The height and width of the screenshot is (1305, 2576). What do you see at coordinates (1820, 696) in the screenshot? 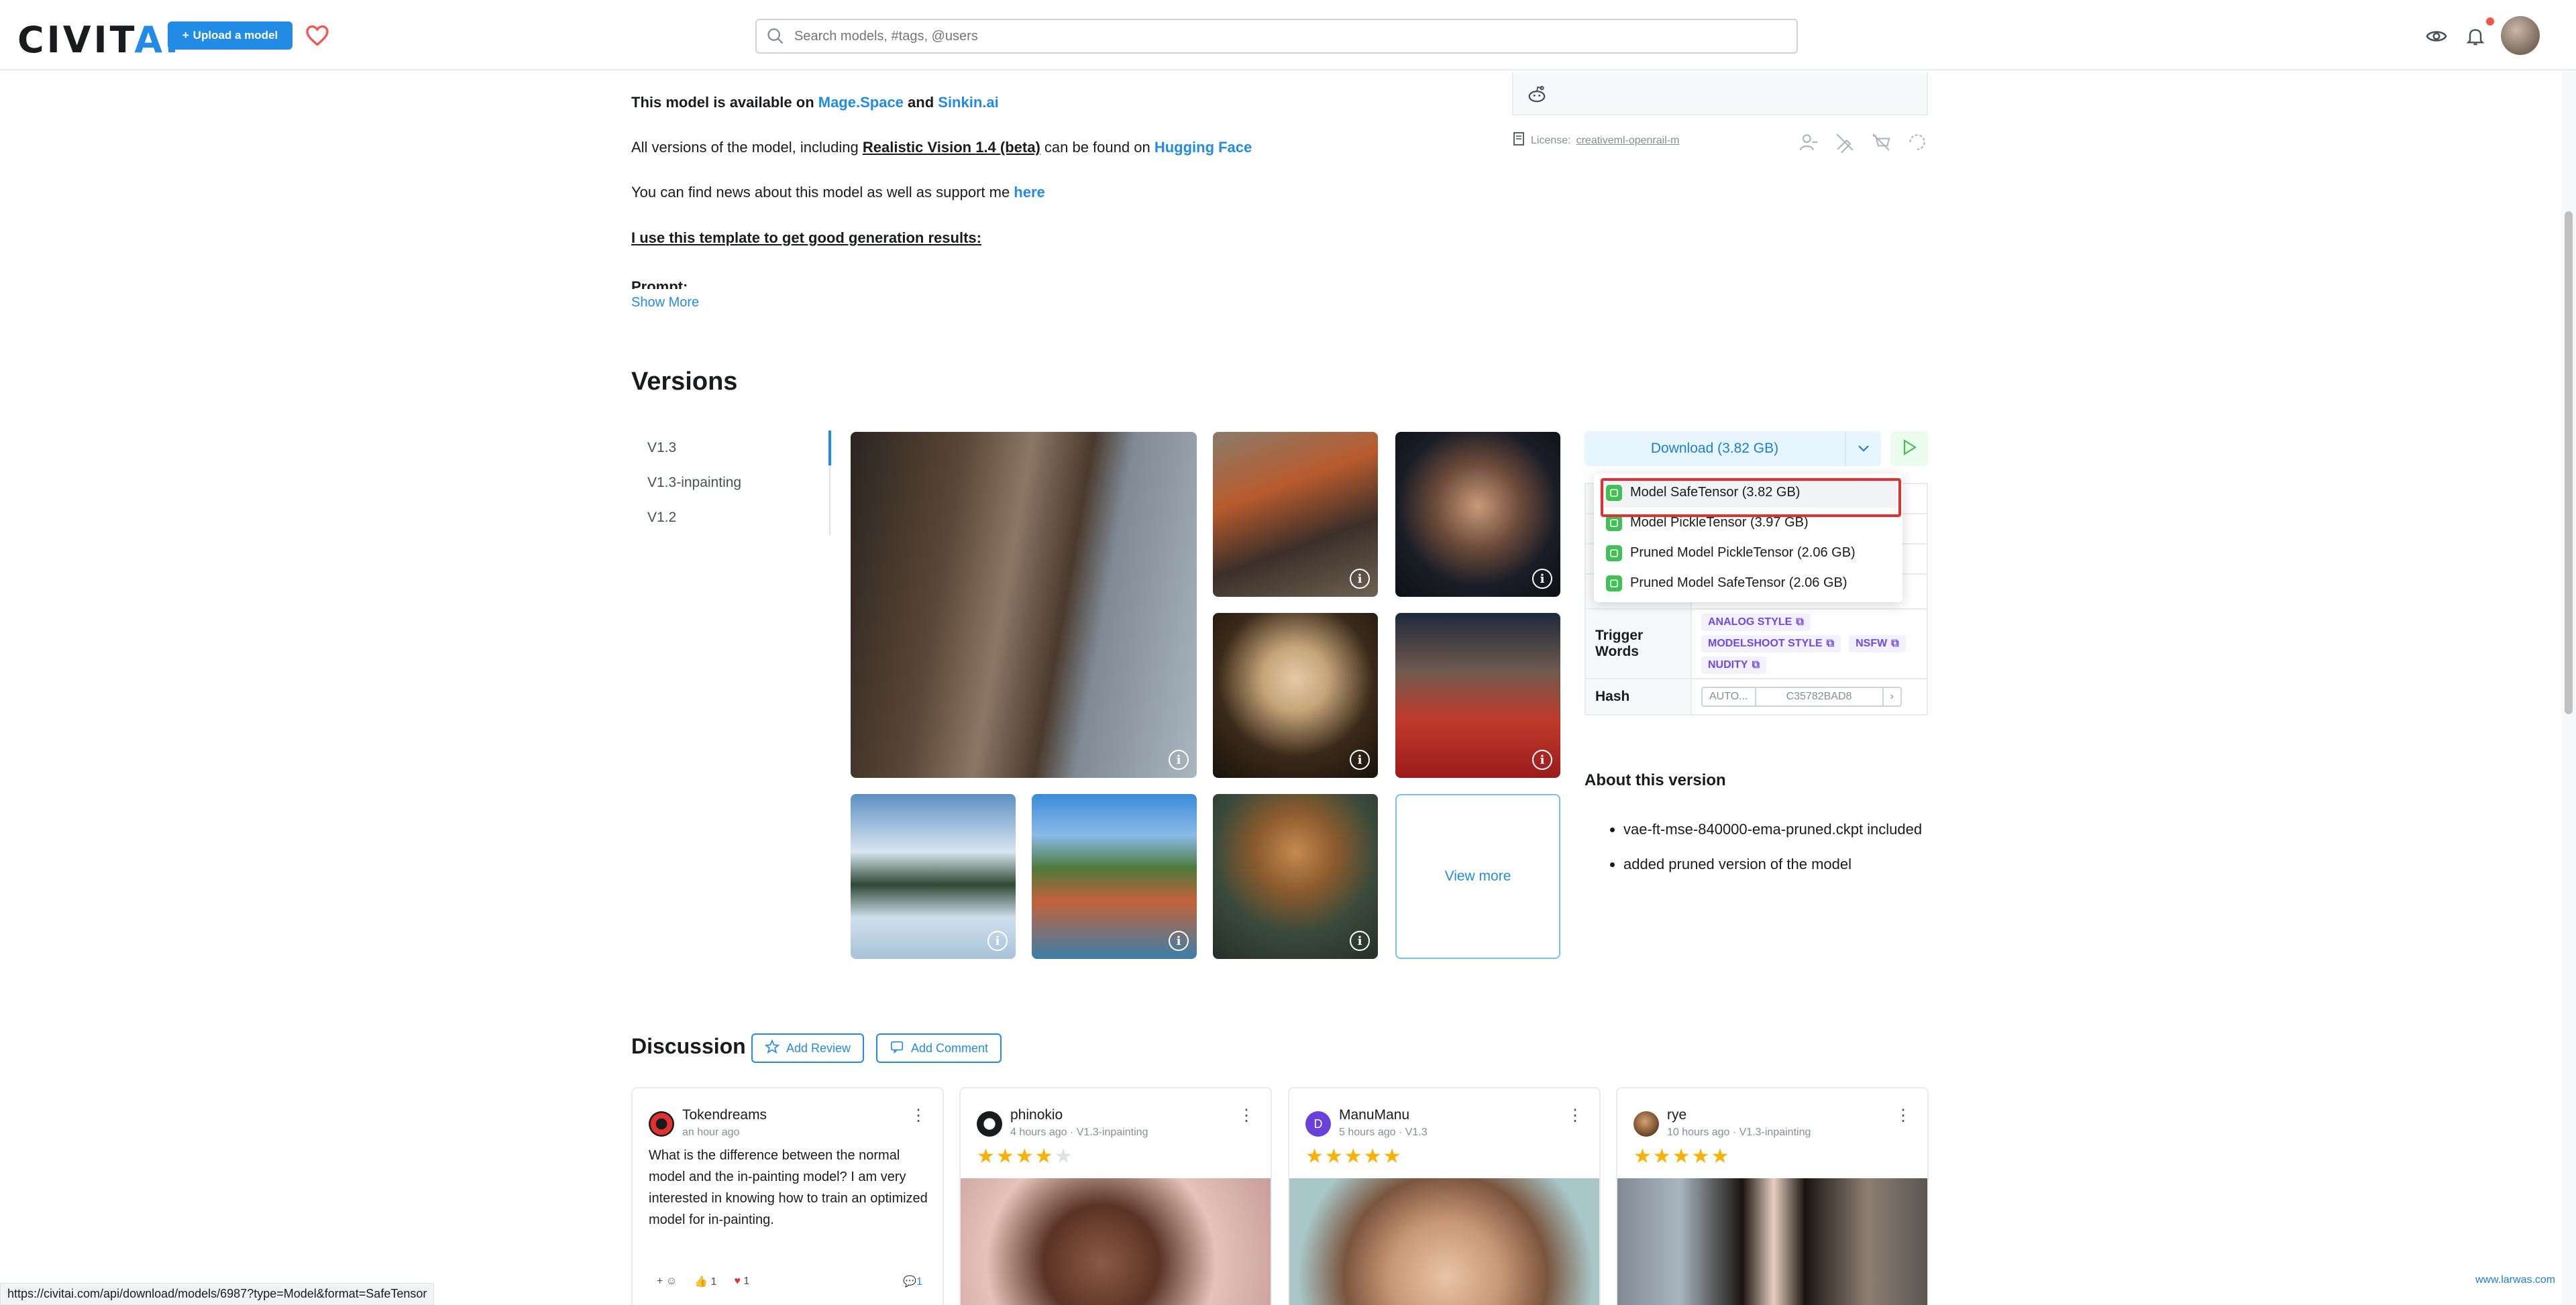
I see `hash-value: C35782BAD8` at bounding box center [1820, 696].